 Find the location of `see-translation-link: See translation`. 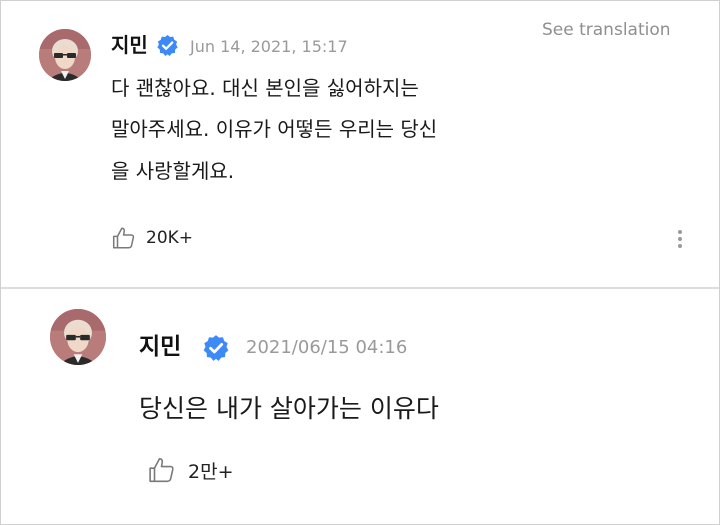

see-translation-link: See translation is located at coordinates (606, 30).